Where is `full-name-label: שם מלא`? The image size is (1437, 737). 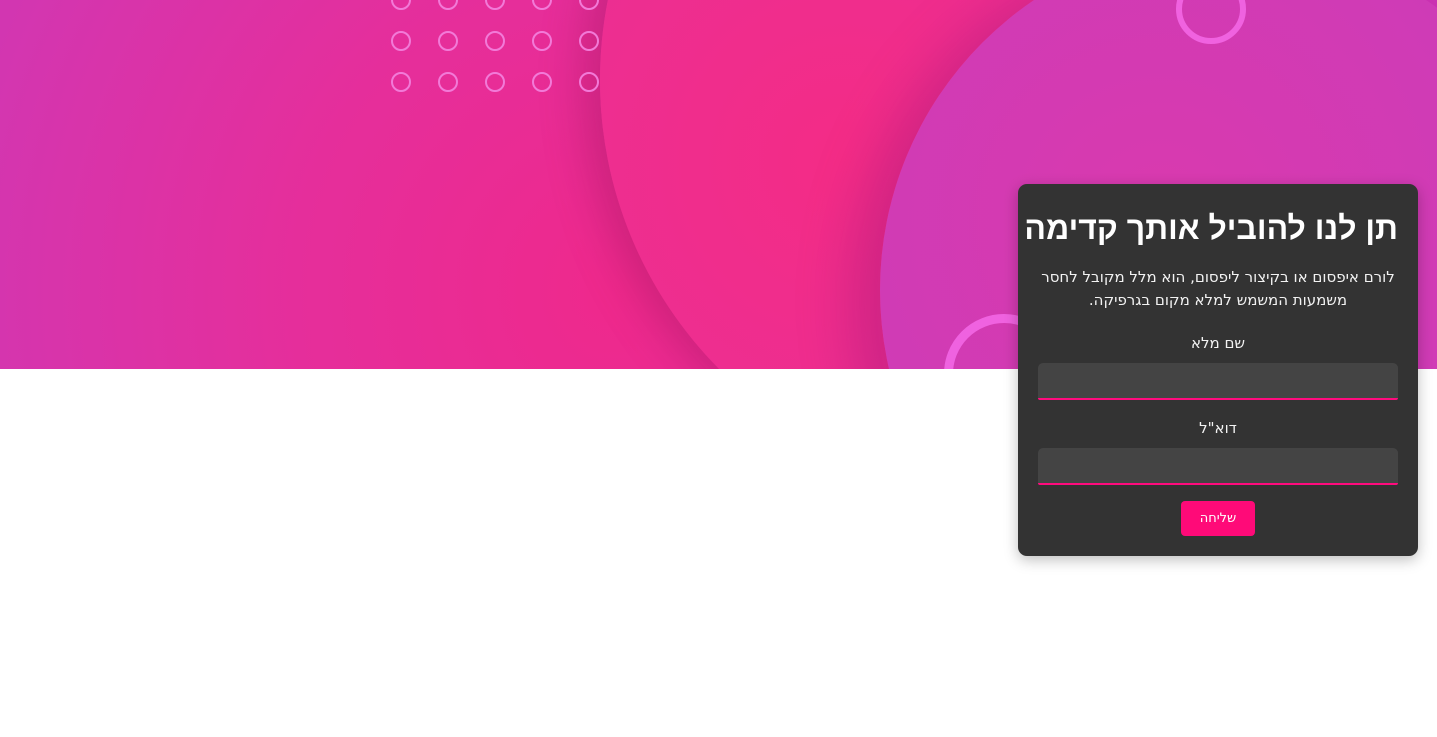
full-name-label: שם מלא is located at coordinates (1218, 343).